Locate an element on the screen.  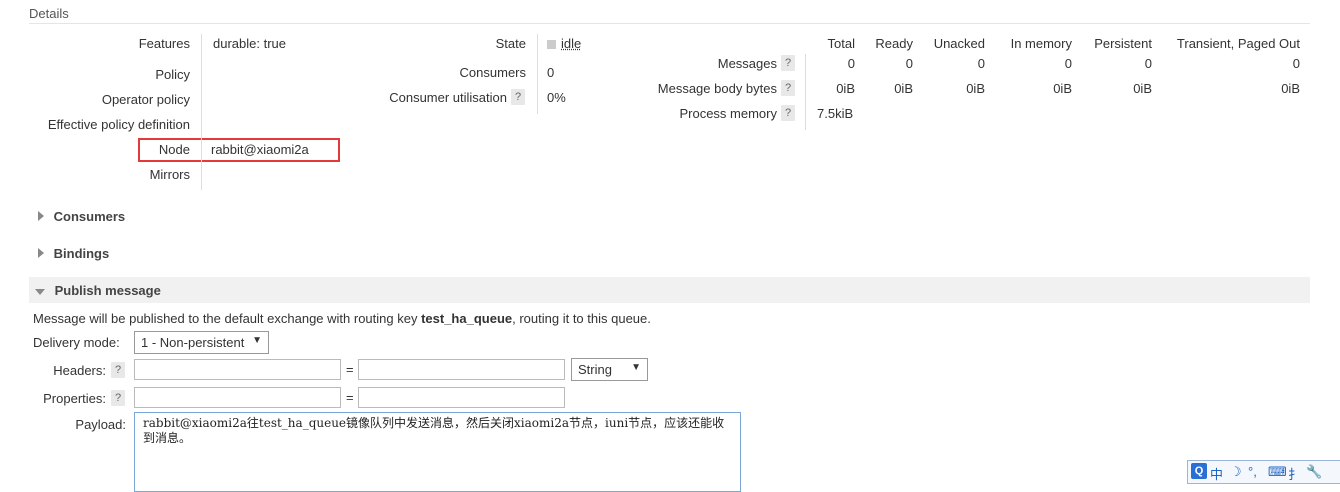
header-type-select: String ▼ is located at coordinates (609, 369).